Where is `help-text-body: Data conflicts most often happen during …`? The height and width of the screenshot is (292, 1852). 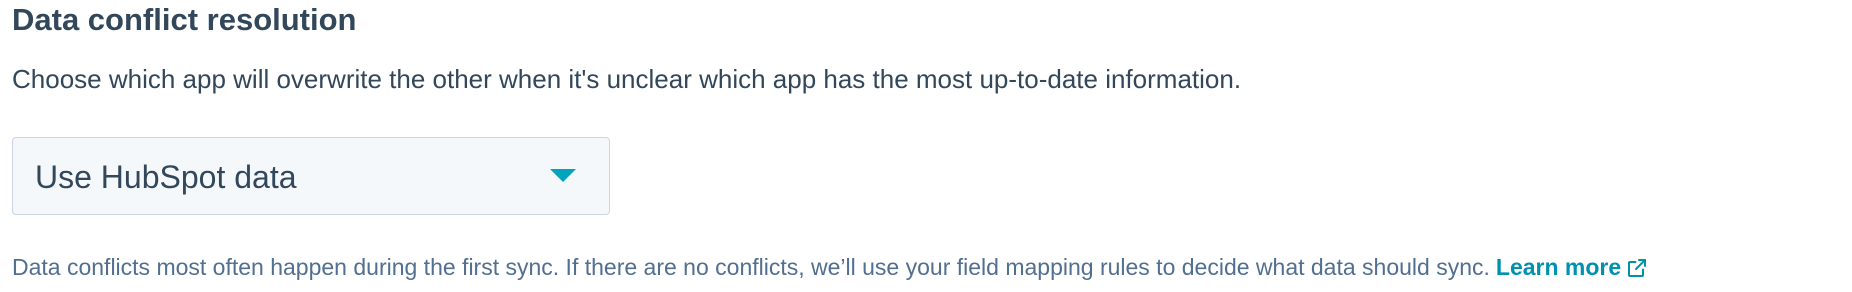
help-text-body: Data conflicts most often happen during … is located at coordinates (751, 267).